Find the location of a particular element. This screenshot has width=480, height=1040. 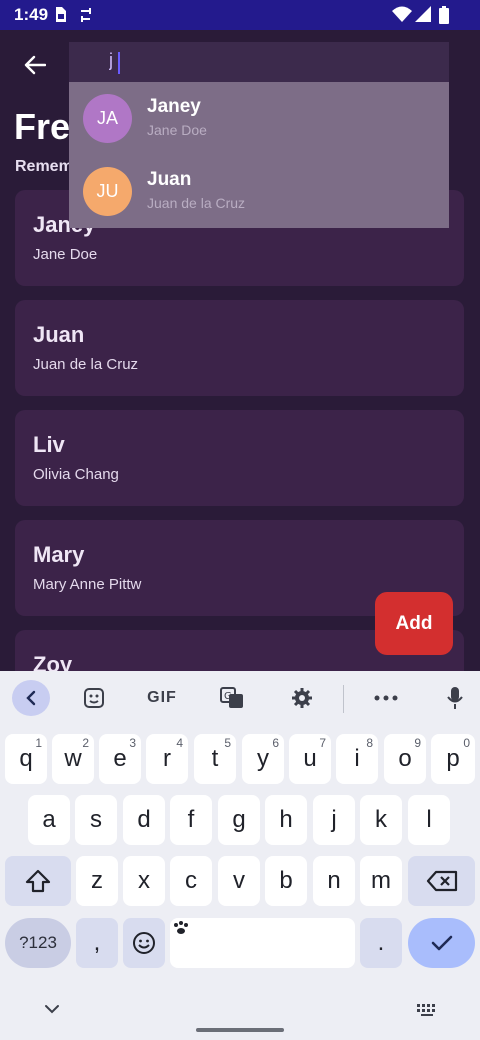

key-j: j is located at coordinates (334, 820).